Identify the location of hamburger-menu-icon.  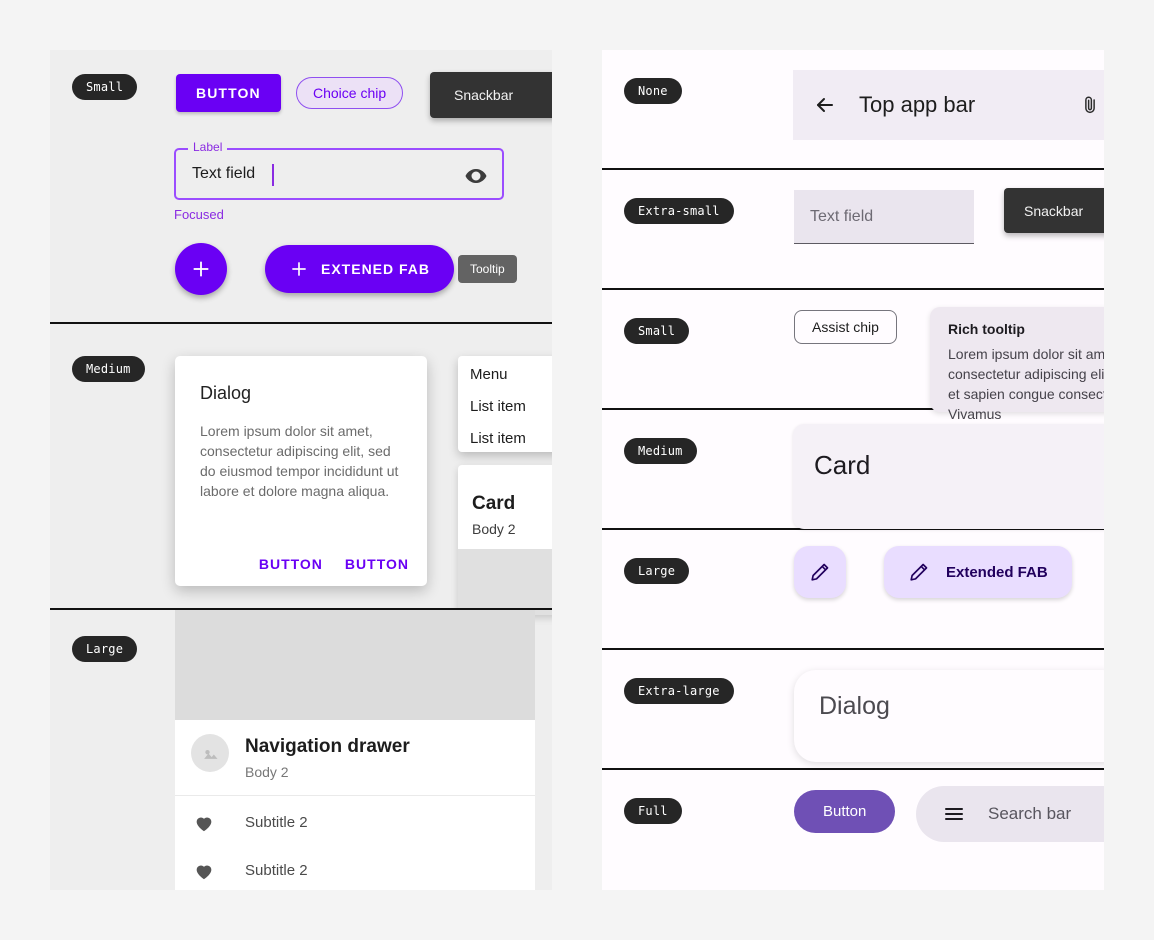
(954, 814).